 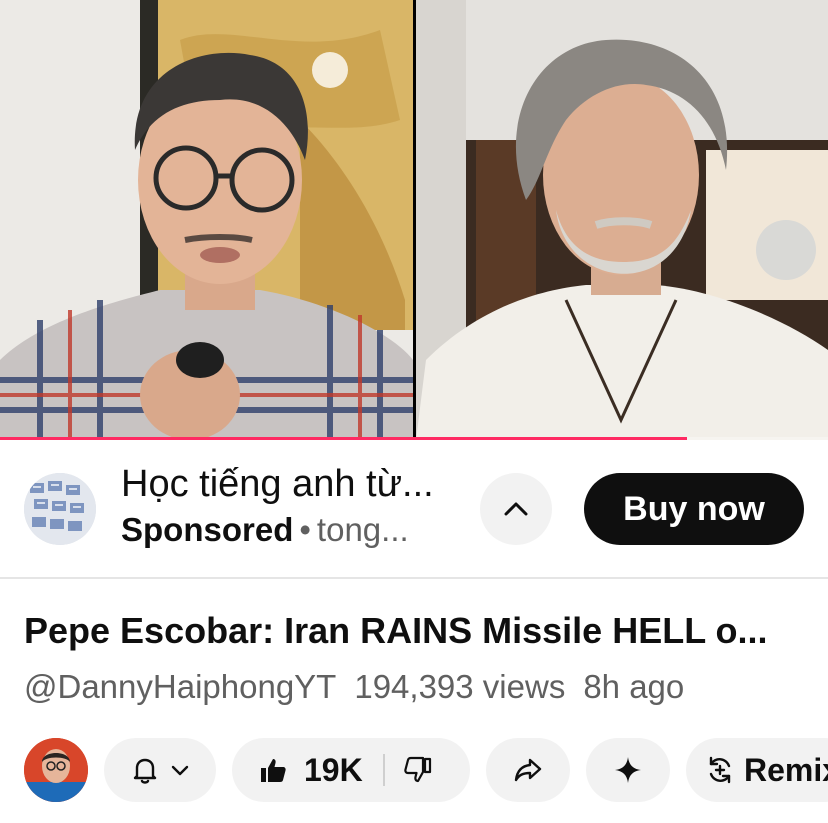 I want to click on subscription-bell-button, so click(x=160, y=770).